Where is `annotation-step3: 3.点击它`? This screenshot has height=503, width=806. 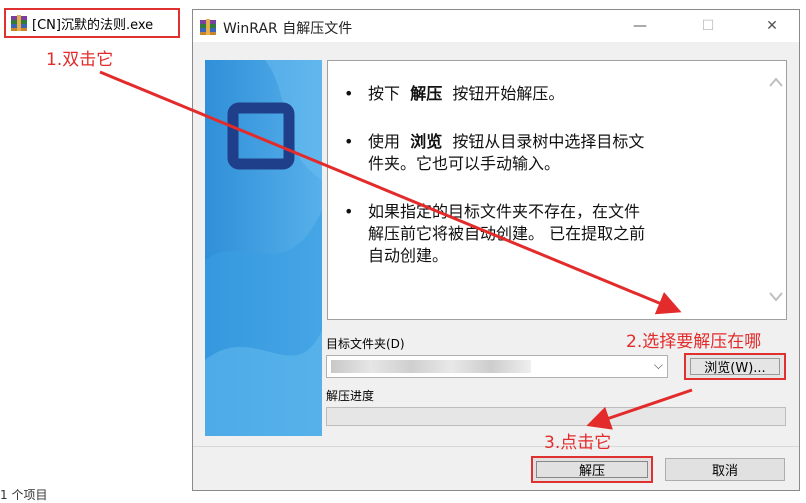 annotation-step3: 3.点击它 is located at coordinates (578, 443).